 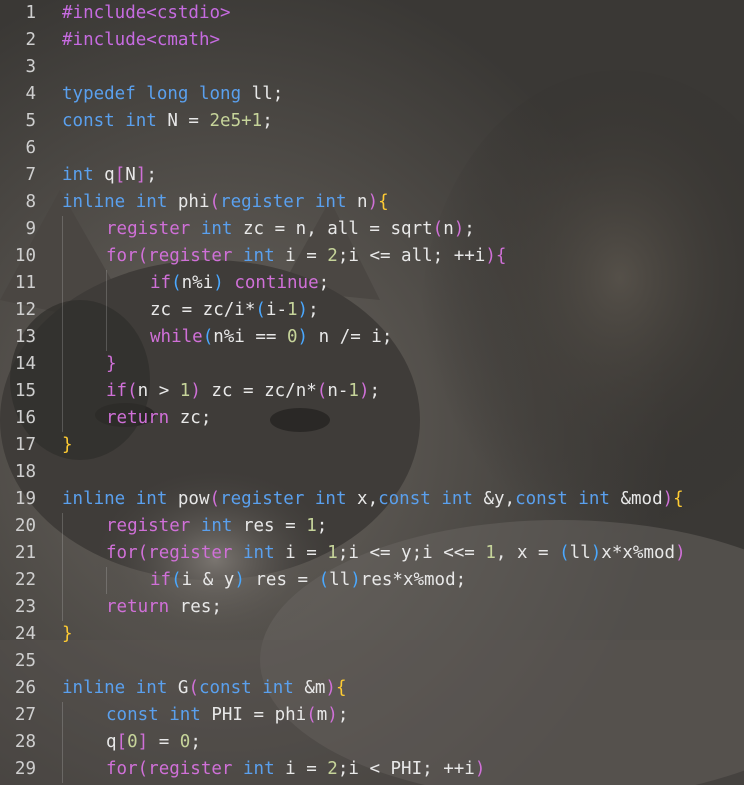 What do you see at coordinates (208, 580) in the screenshot?
I see `code-token: i & y` at bounding box center [208, 580].